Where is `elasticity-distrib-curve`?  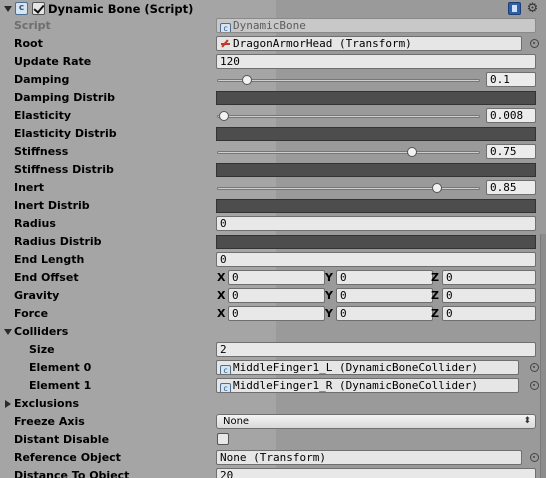 elasticity-distrib-curve is located at coordinates (376, 134).